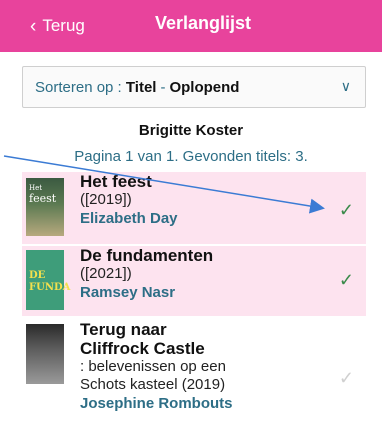  I want to click on page-info: Pagina 1 van 1. Gevonden titels: 3., so click(191, 156).